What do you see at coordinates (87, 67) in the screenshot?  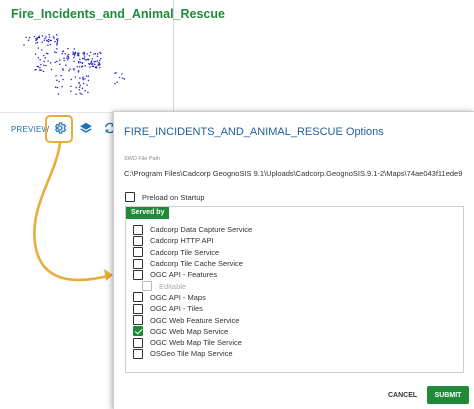 I see `map-thumbnail` at bounding box center [87, 67].